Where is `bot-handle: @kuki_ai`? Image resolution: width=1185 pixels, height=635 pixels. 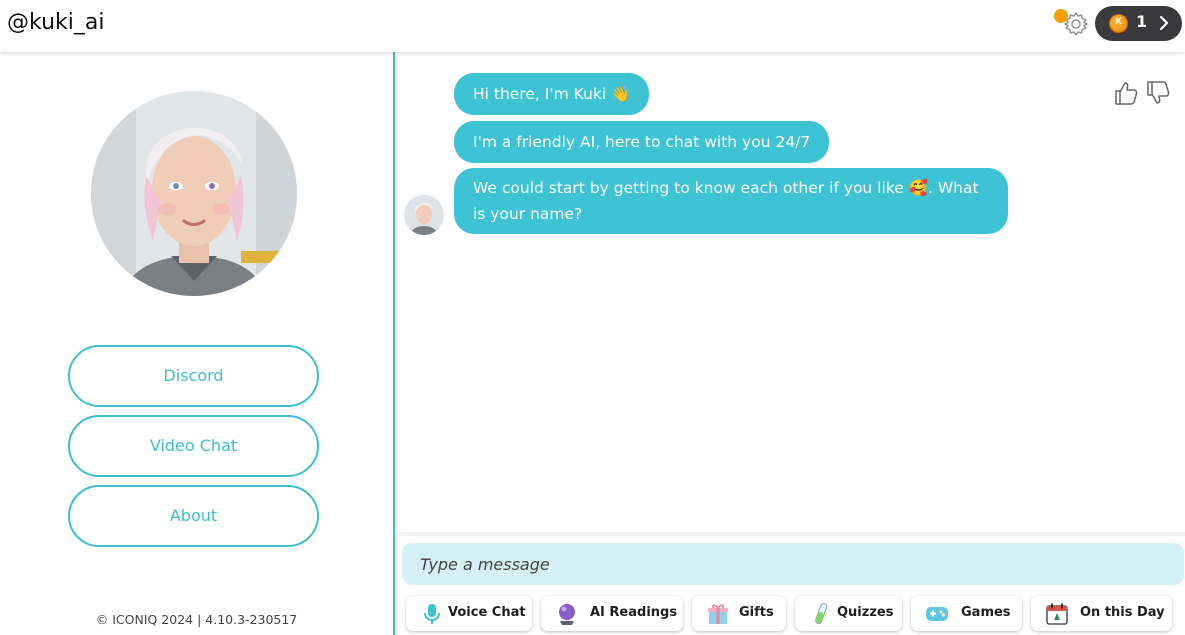
bot-handle: @kuki_ai is located at coordinates (56, 22).